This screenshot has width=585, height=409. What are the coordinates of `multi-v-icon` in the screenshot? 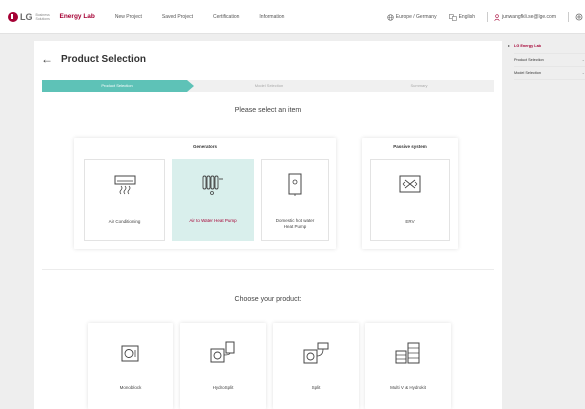 It's located at (407, 353).